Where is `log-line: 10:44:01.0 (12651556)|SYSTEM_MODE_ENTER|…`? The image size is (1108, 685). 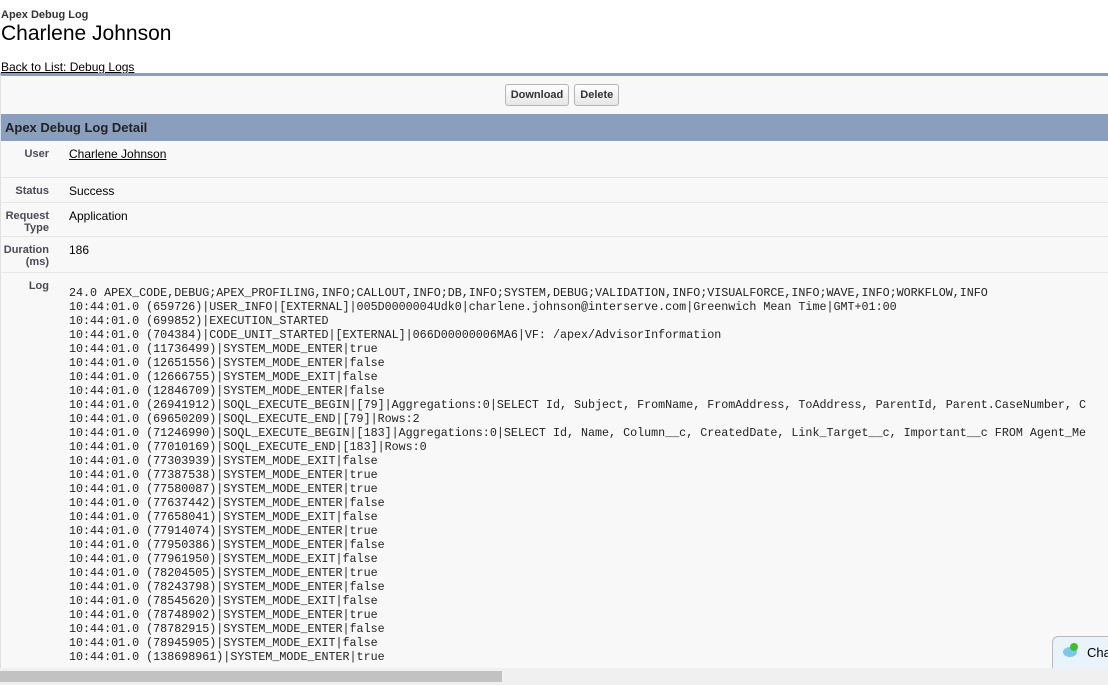 log-line: 10:44:01.0 (12651556)|SYSTEM_MODE_ENTER|… is located at coordinates (227, 363).